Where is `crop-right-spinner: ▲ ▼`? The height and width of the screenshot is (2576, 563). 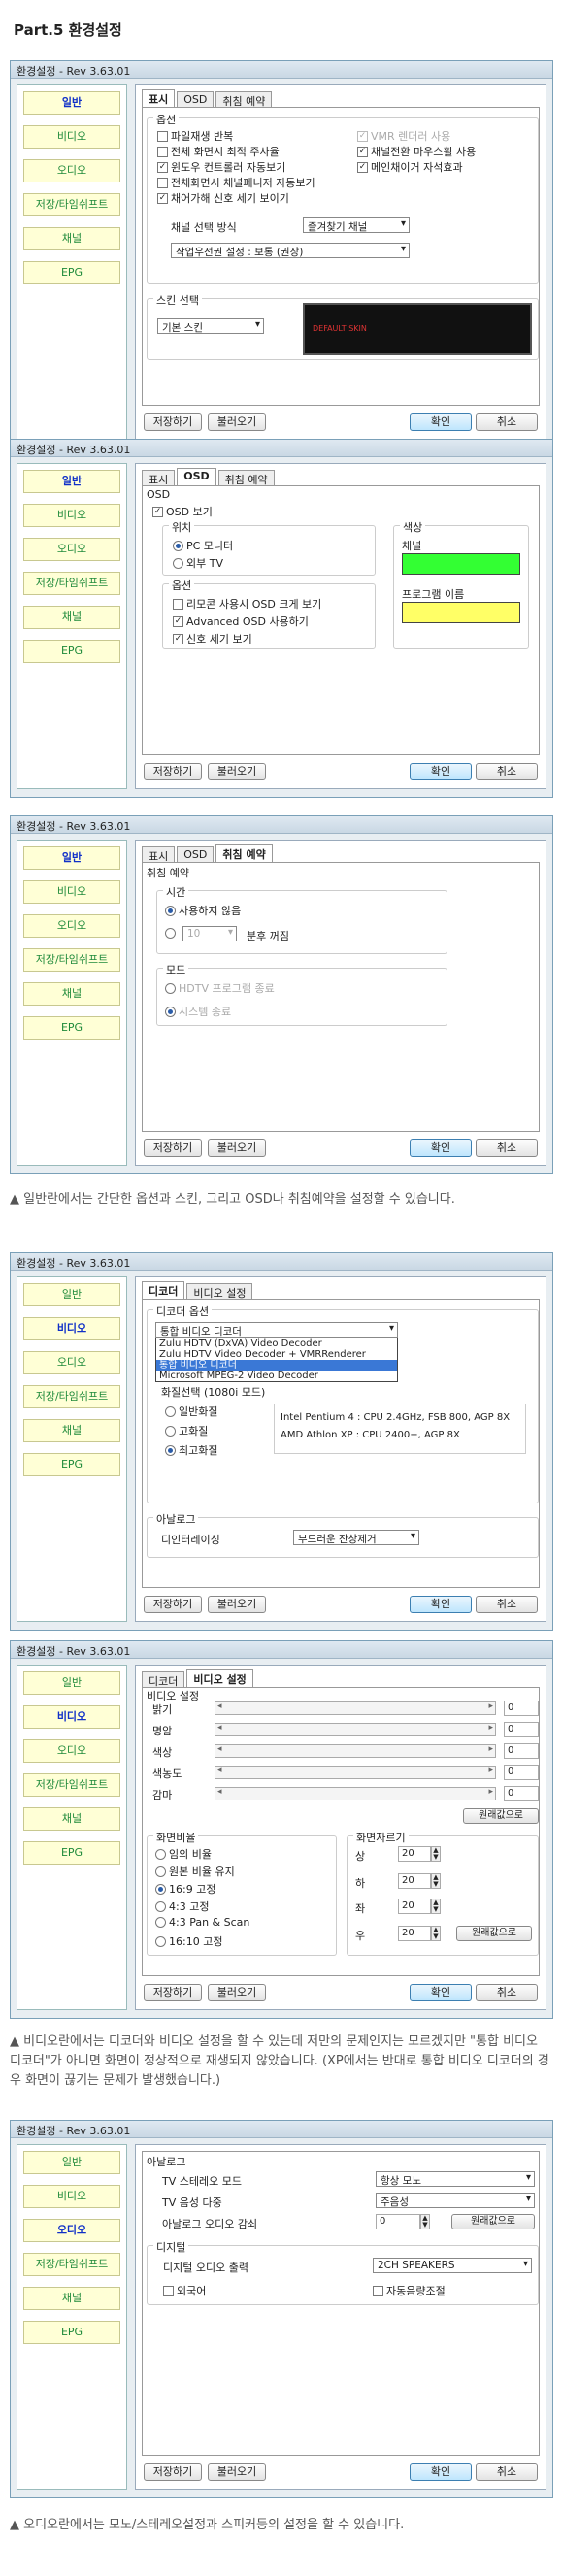
crop-right-spinner: ▲ ▼ is located at coordinates (436, 1933).